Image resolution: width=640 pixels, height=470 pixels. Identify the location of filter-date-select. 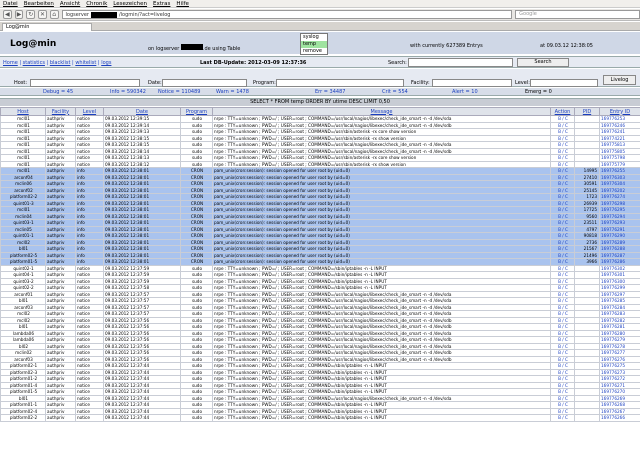
(204, 83).